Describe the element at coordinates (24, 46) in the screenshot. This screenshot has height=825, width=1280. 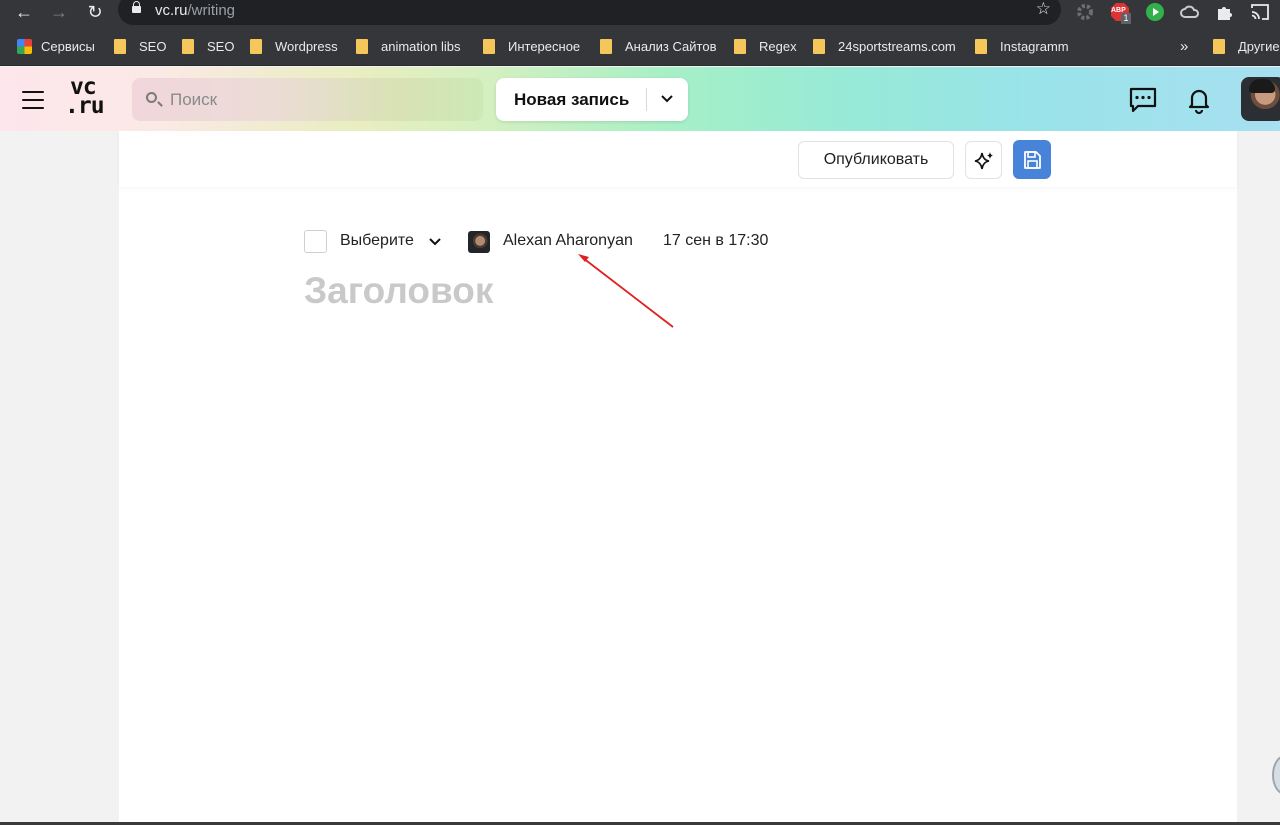
I see `apps-grid-icon` at that location.